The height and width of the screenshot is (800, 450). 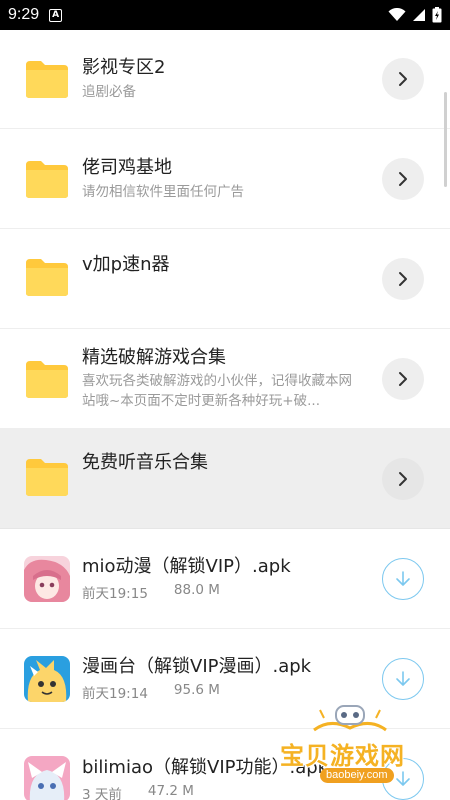 What do you see at coordinates (115, 594) in the screenshot?
I see `file-date: 前天19:15` at bounding box center [115, 594].